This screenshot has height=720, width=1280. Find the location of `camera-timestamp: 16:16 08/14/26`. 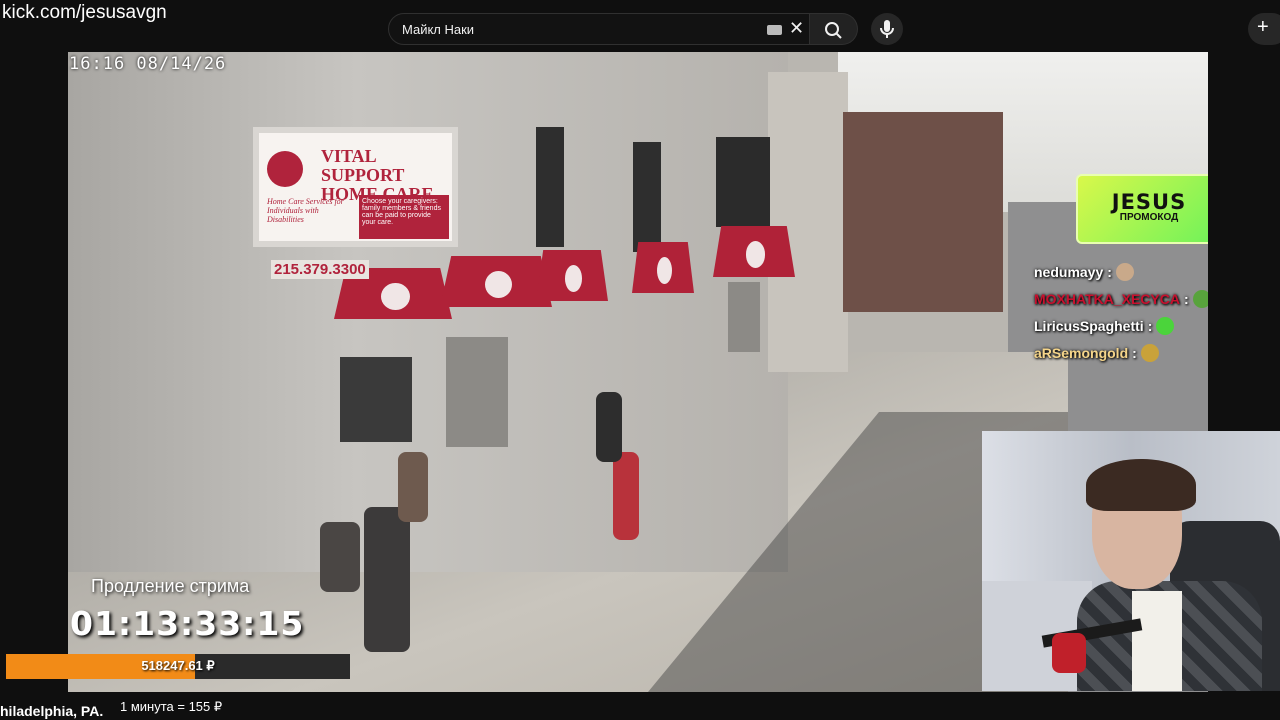

camera-timestamp: 16:16 08/14/26 is located at coordinates (148, 64).